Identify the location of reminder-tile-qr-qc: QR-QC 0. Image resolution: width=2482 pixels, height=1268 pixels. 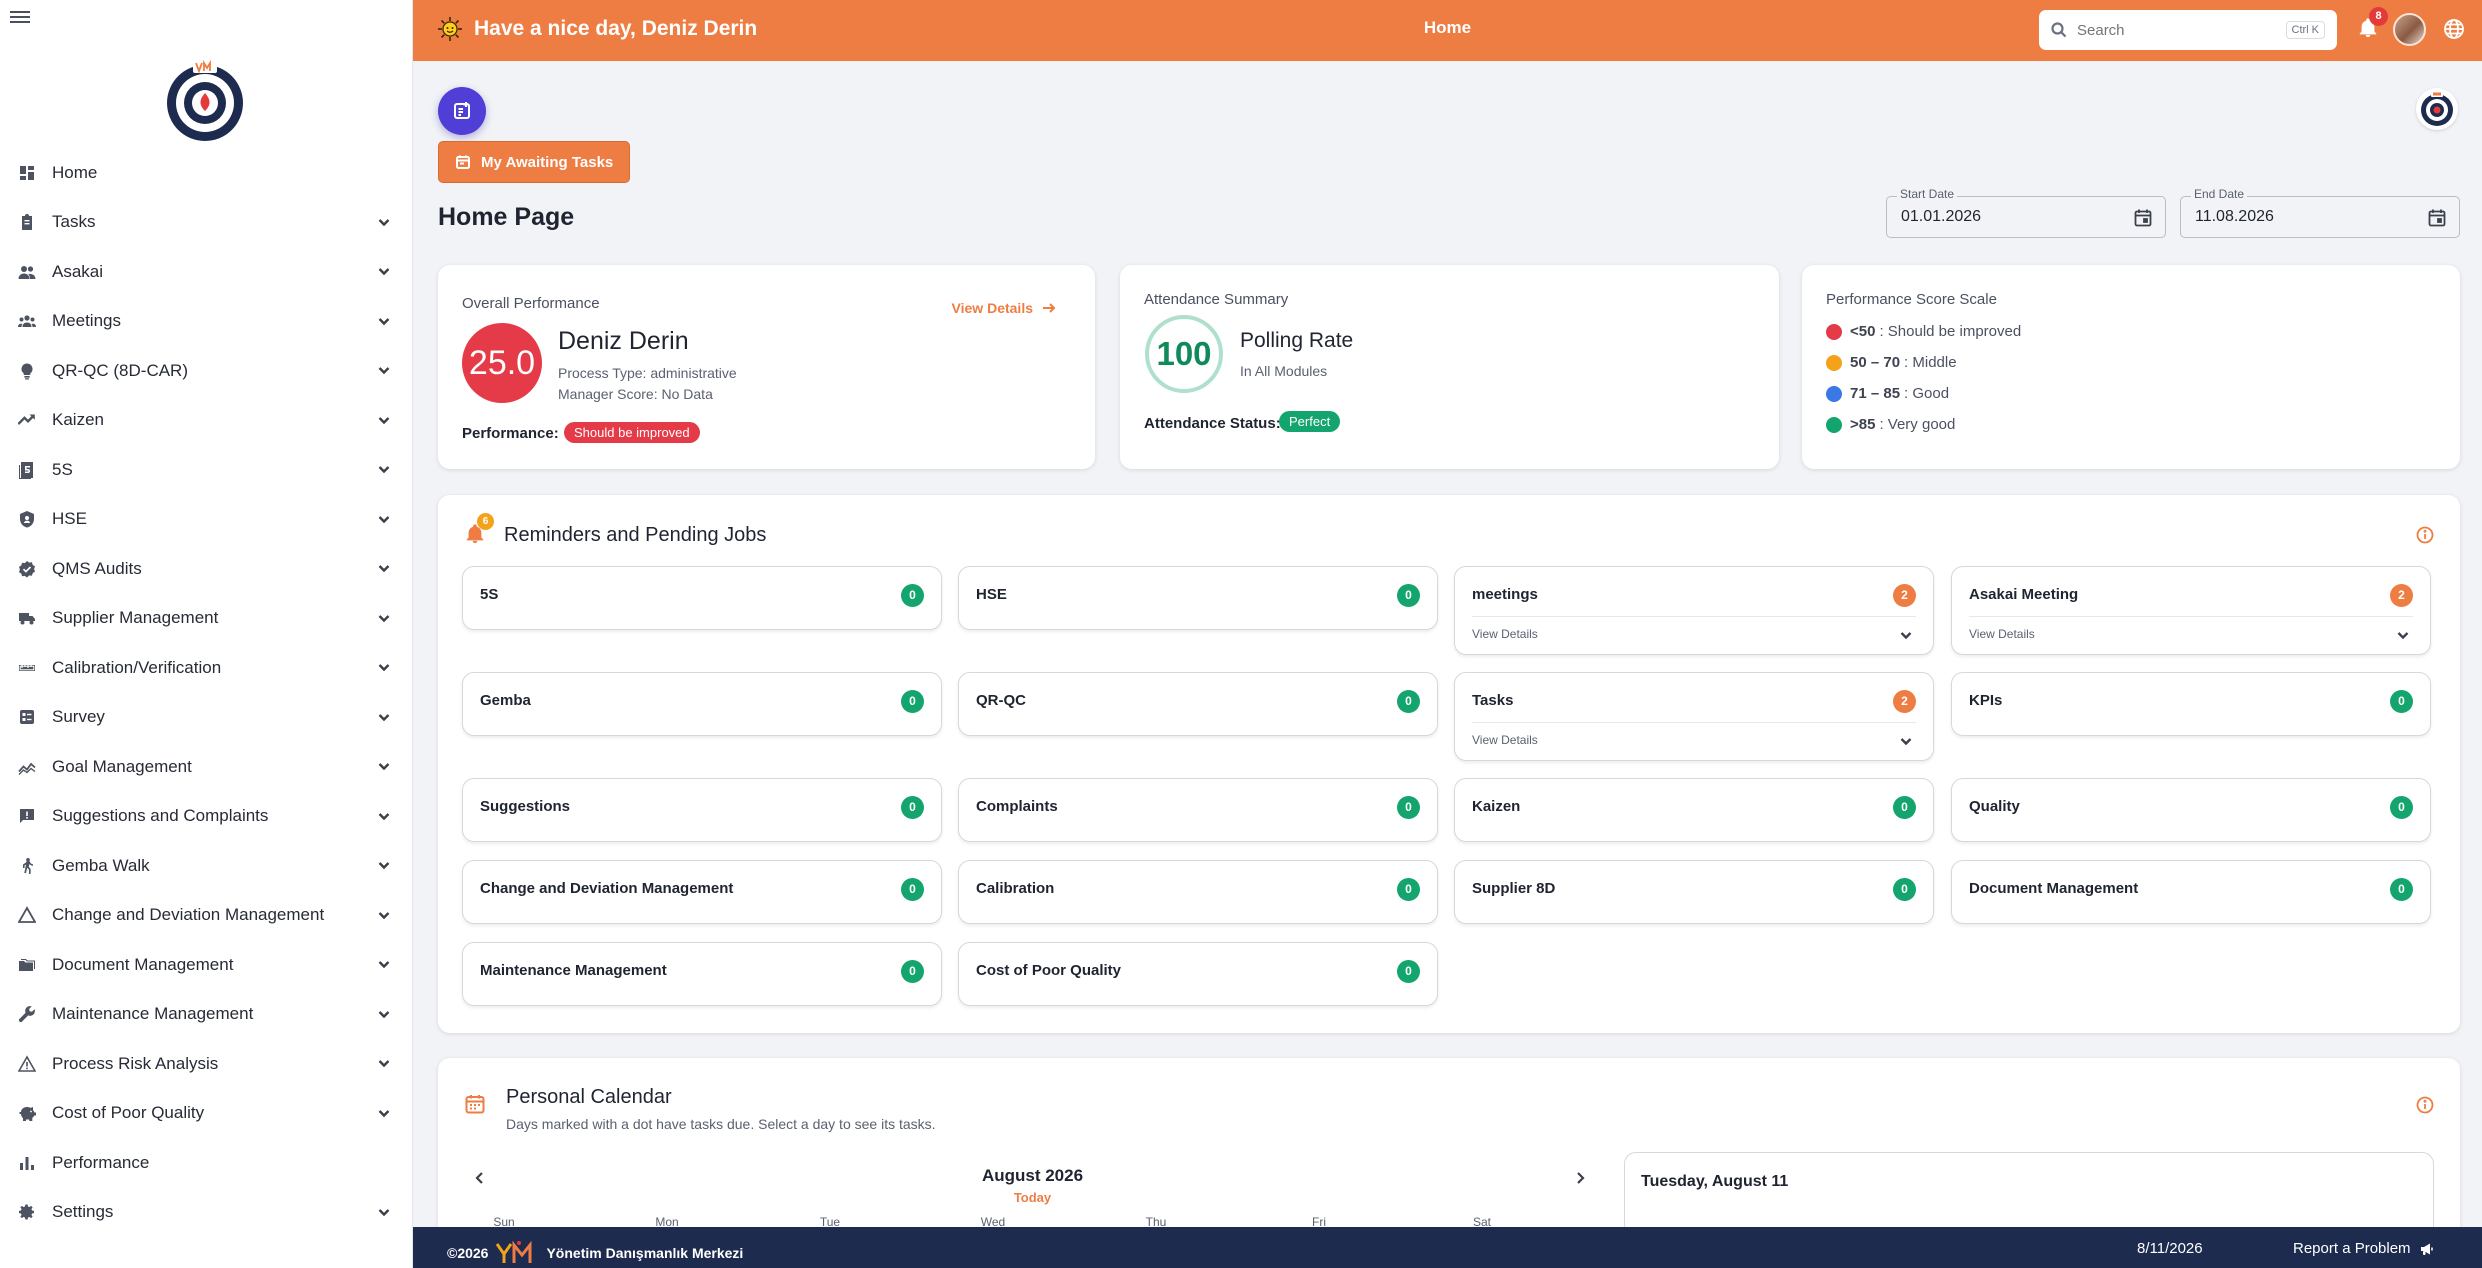
(1198, 704).